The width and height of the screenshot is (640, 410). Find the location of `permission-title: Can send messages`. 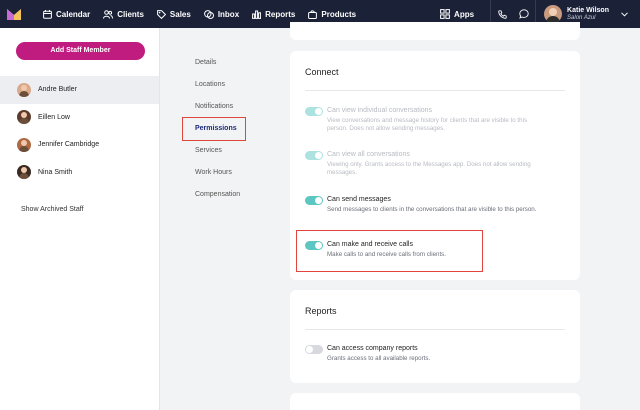

permission-title: Can send messages is located at coordinates (359, 199).